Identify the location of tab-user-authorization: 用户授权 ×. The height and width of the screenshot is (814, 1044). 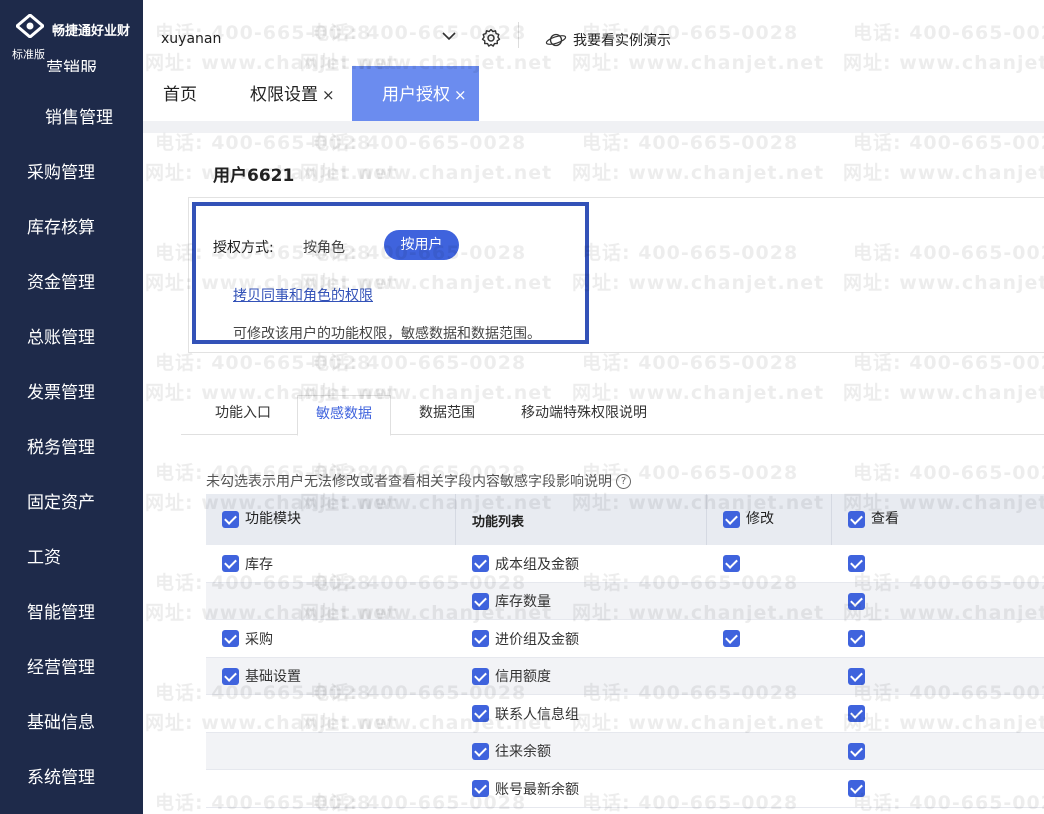
(415, 93).